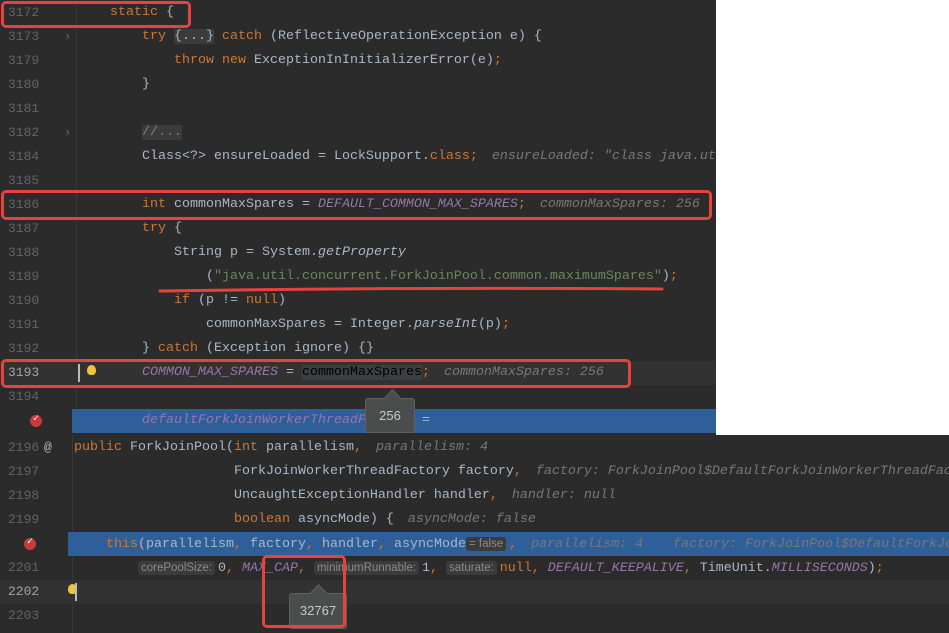 This screenshot has width=949, height=633. I want to click on line-number: 2196, so click(23, 448).